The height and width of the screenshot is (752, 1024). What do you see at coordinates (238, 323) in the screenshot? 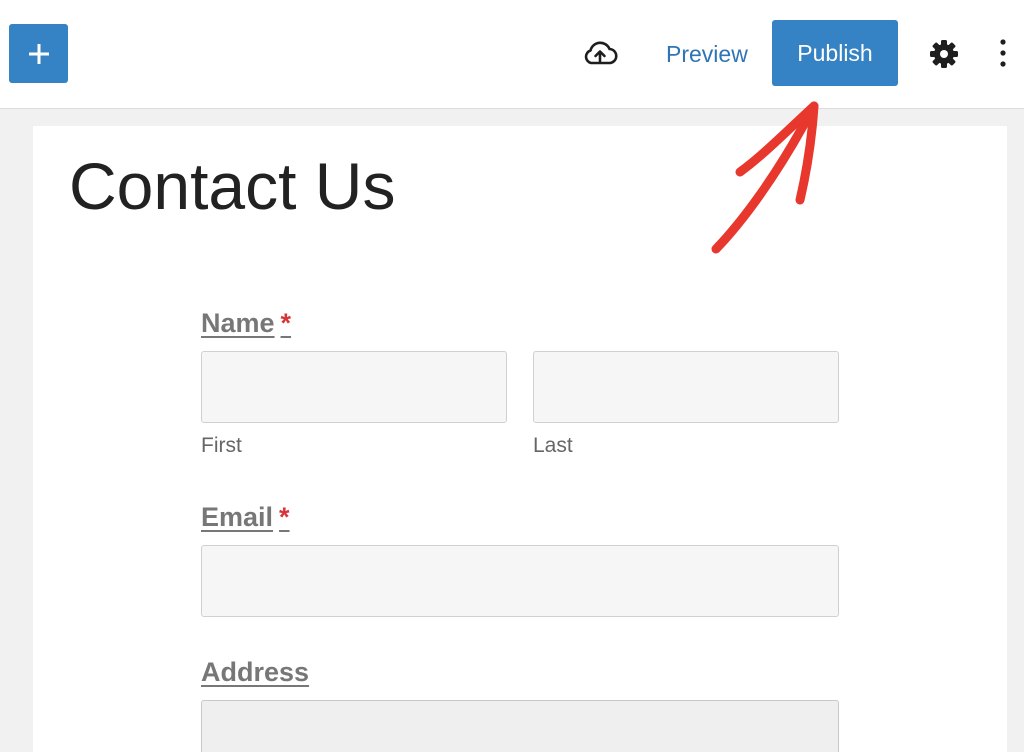
I see `name-label-text: Name` at bounding box center [238, 323].